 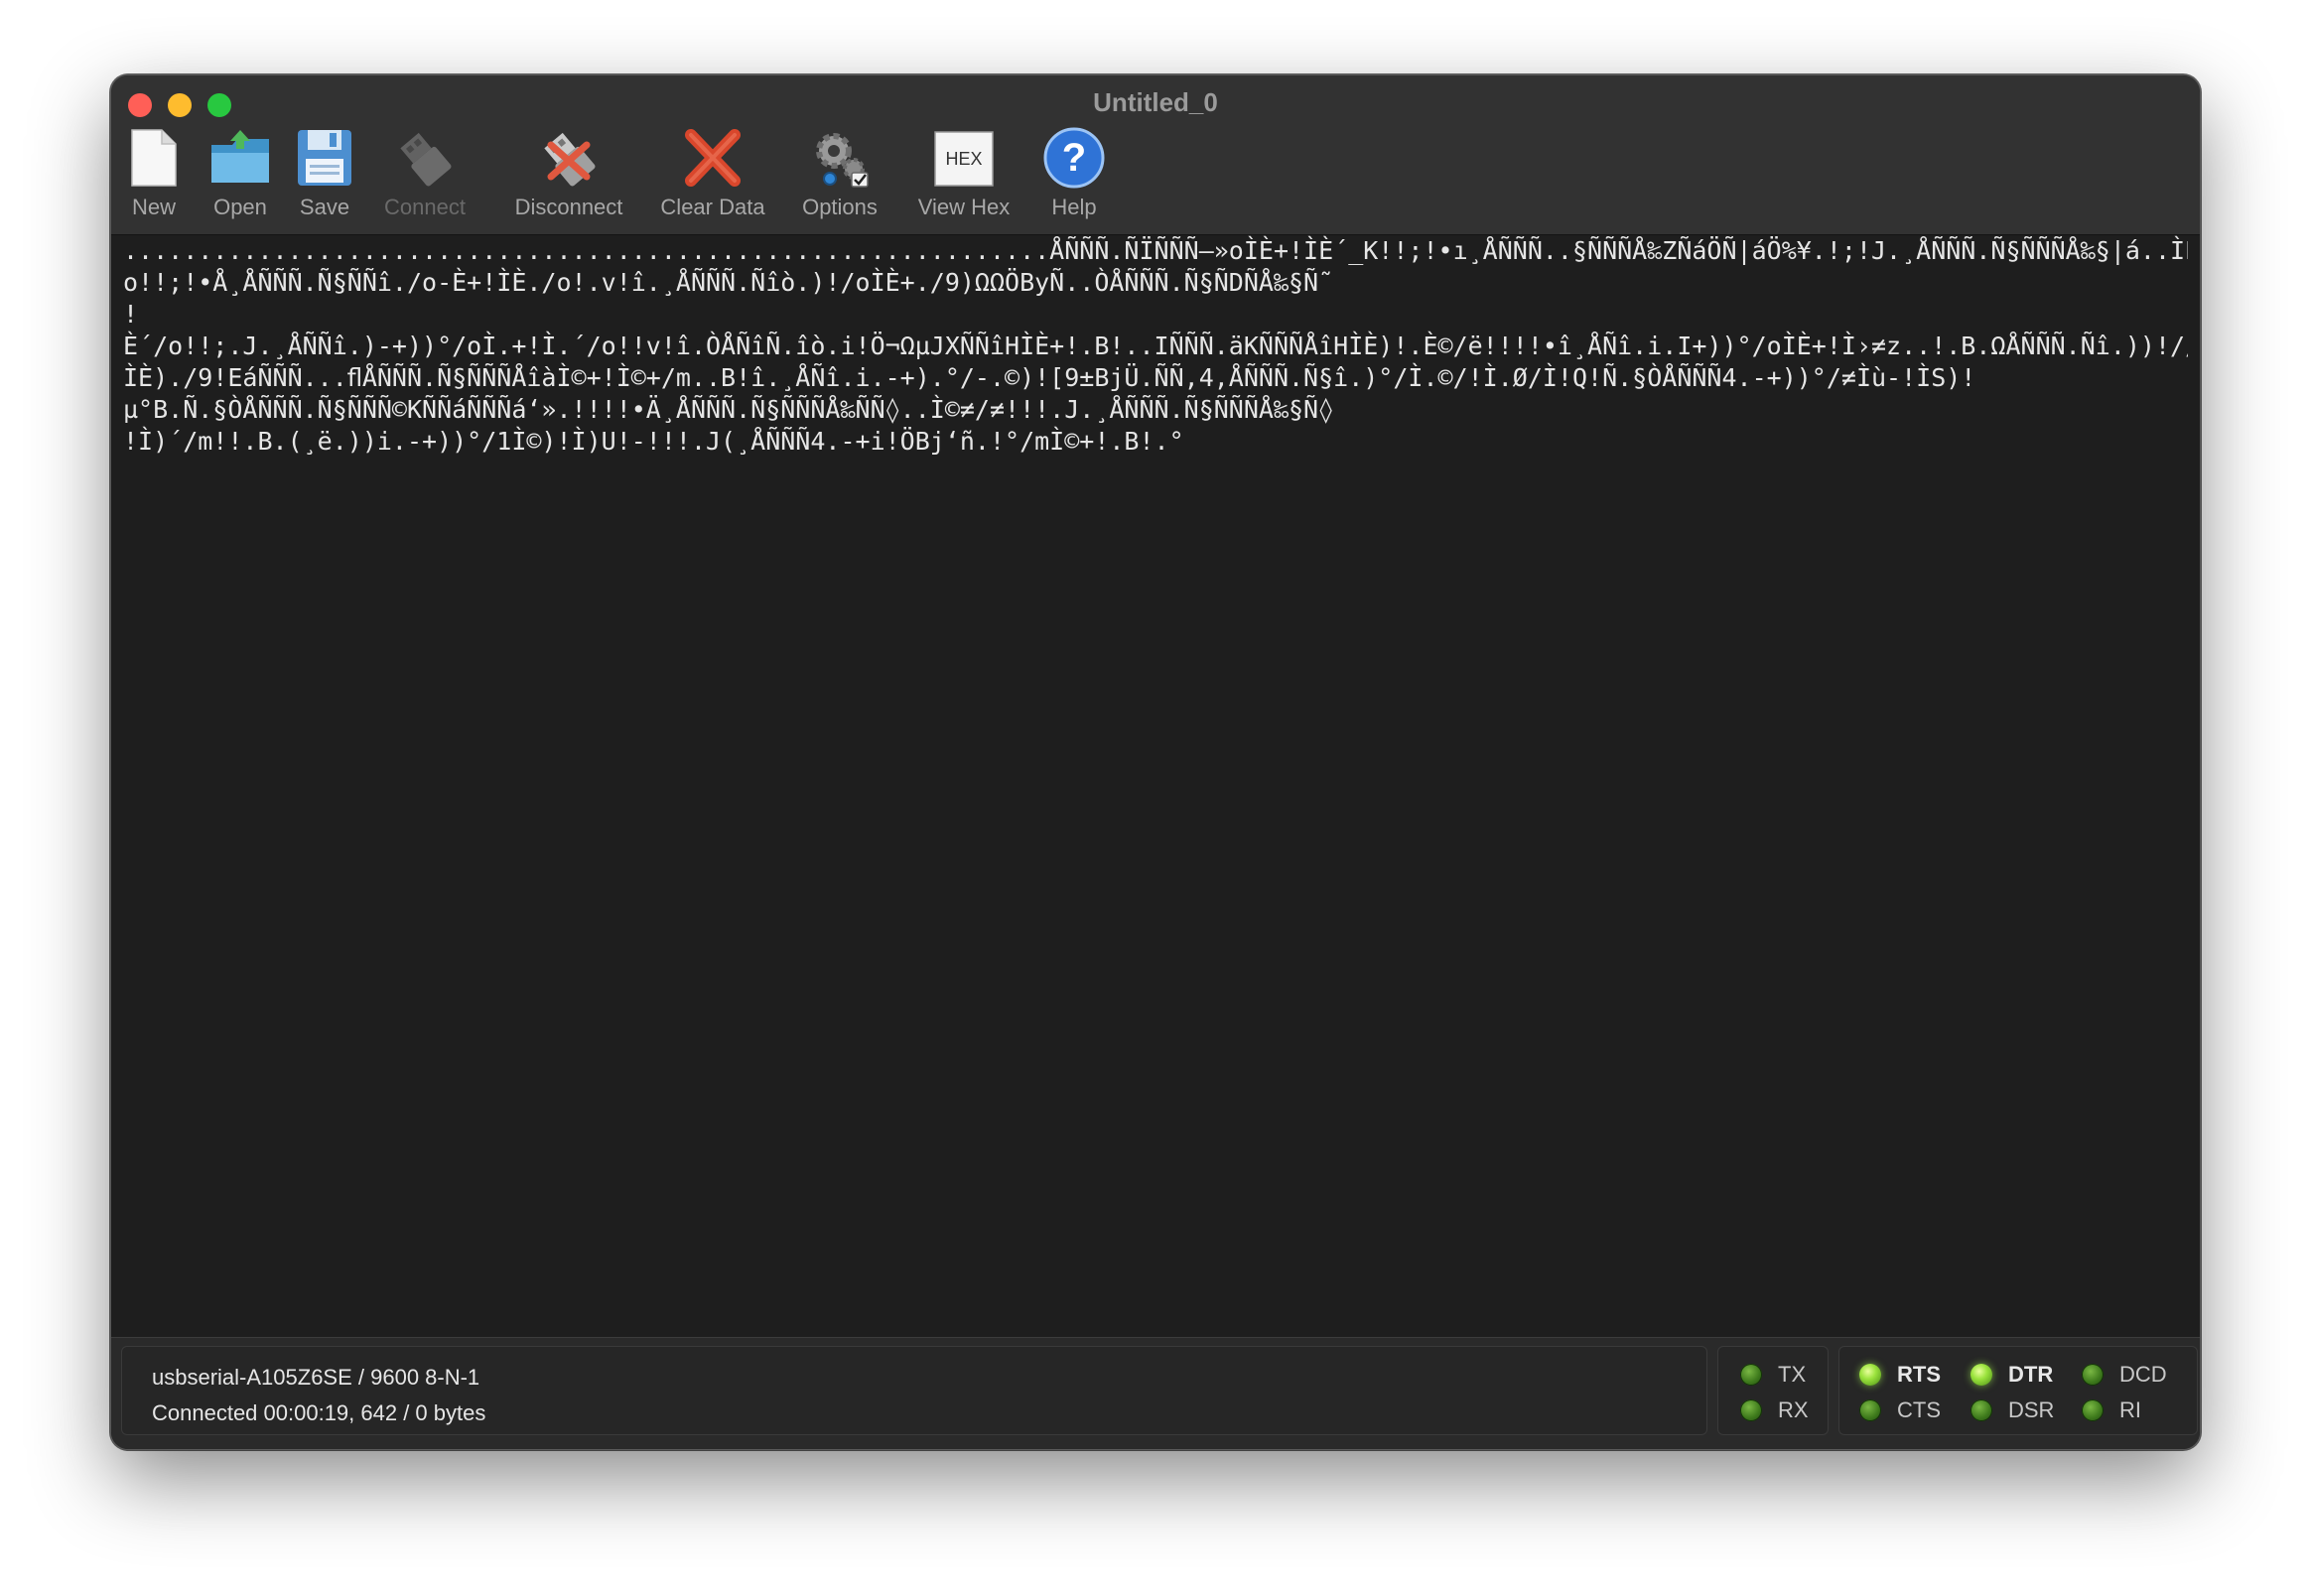 I want to click on save-floppy-icon, so click(x=325, y=158).